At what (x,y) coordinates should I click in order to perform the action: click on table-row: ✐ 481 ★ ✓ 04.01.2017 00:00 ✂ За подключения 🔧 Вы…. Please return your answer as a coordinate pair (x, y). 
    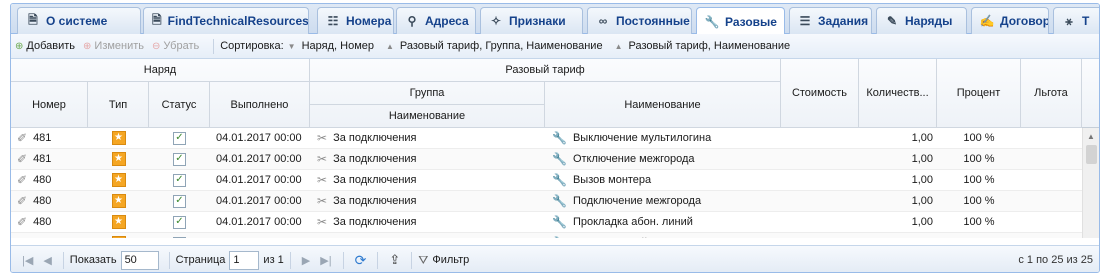
    Looking at the image, I should click on (546, 138).